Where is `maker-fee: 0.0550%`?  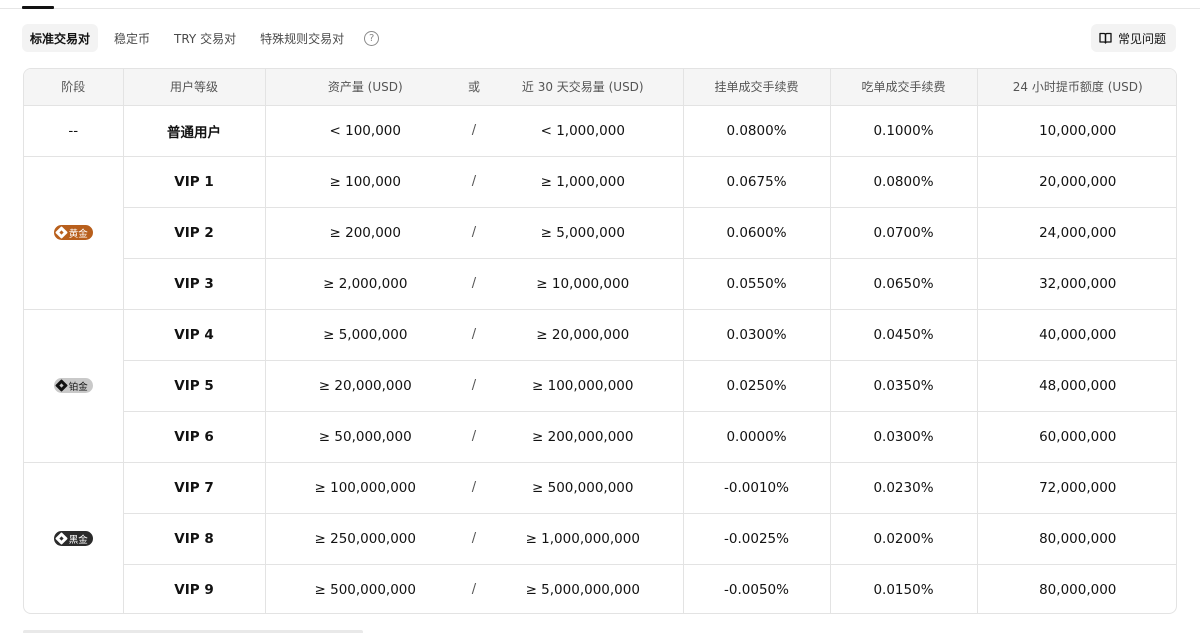
maker-fee: 0.0550% is located at coordinates (757, 284).